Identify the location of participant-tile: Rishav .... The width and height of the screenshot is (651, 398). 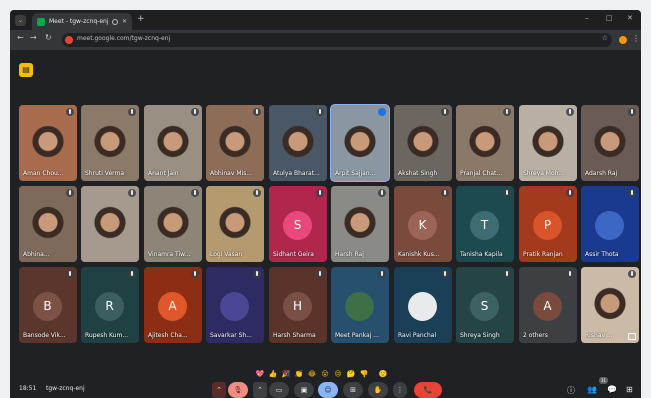
(610, 305).